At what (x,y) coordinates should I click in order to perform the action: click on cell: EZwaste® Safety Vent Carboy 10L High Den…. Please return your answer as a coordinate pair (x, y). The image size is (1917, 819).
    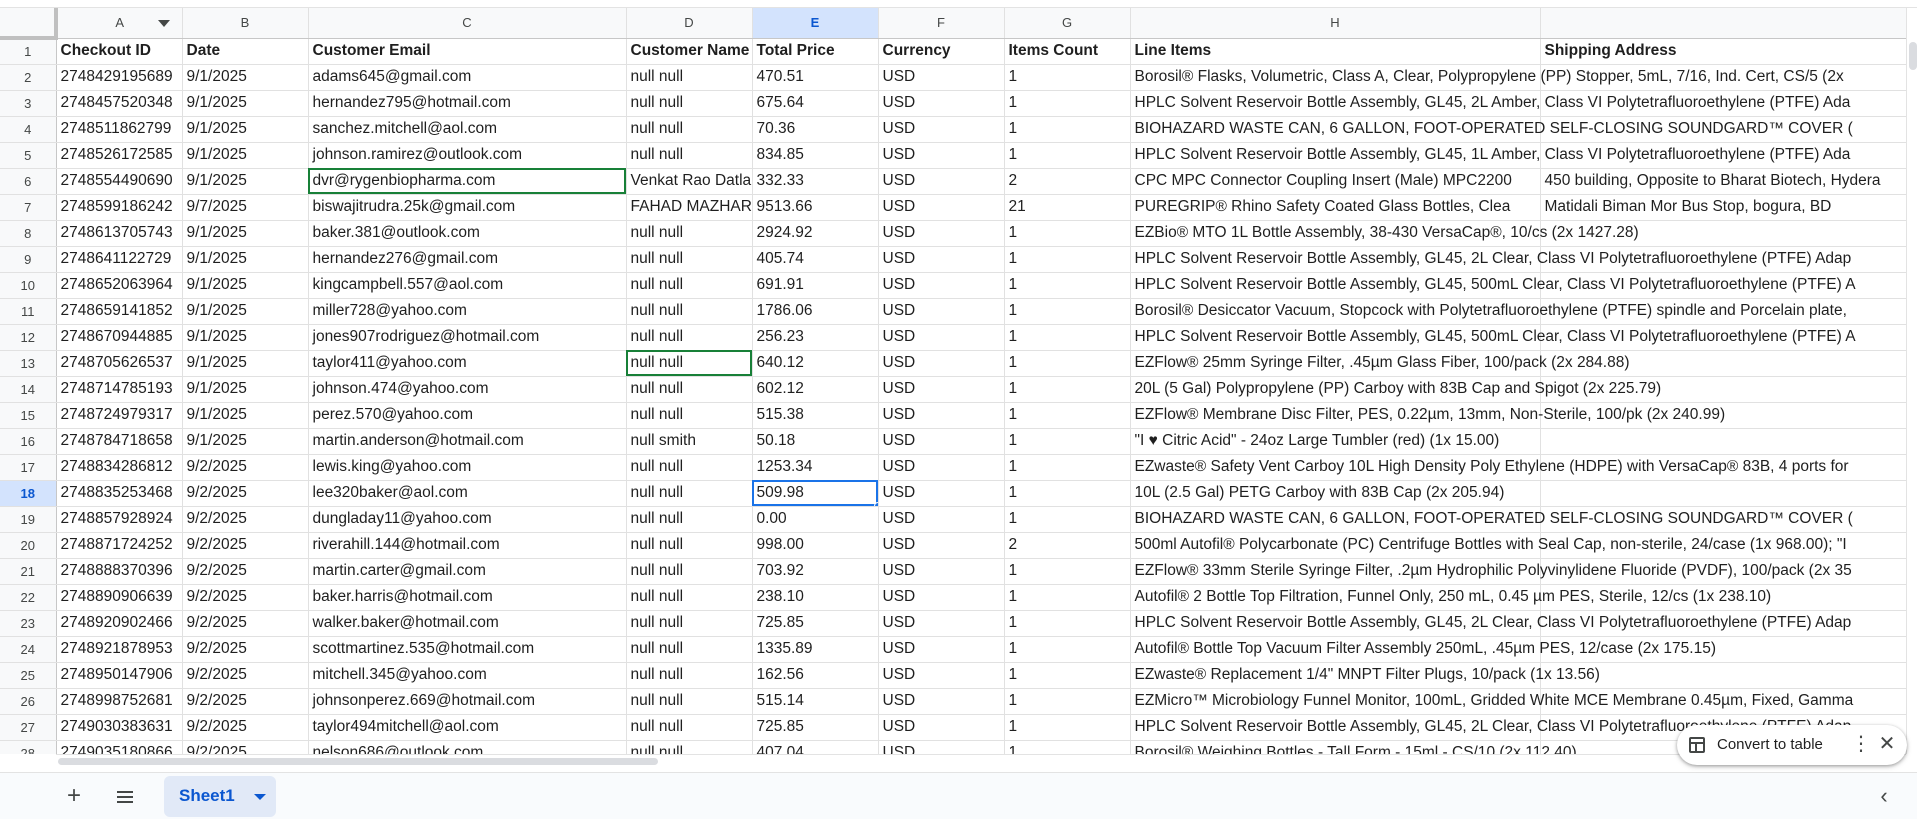
    Looking at the image, I should click on (1489, 467).